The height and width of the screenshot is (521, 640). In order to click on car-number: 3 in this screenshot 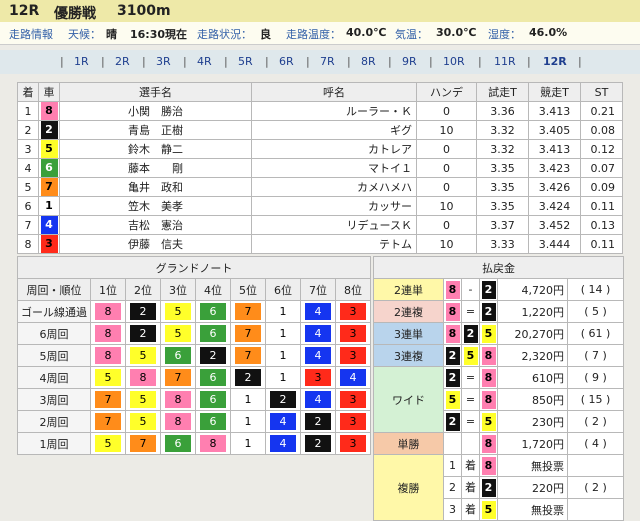, I will do `click(353, 443)`.